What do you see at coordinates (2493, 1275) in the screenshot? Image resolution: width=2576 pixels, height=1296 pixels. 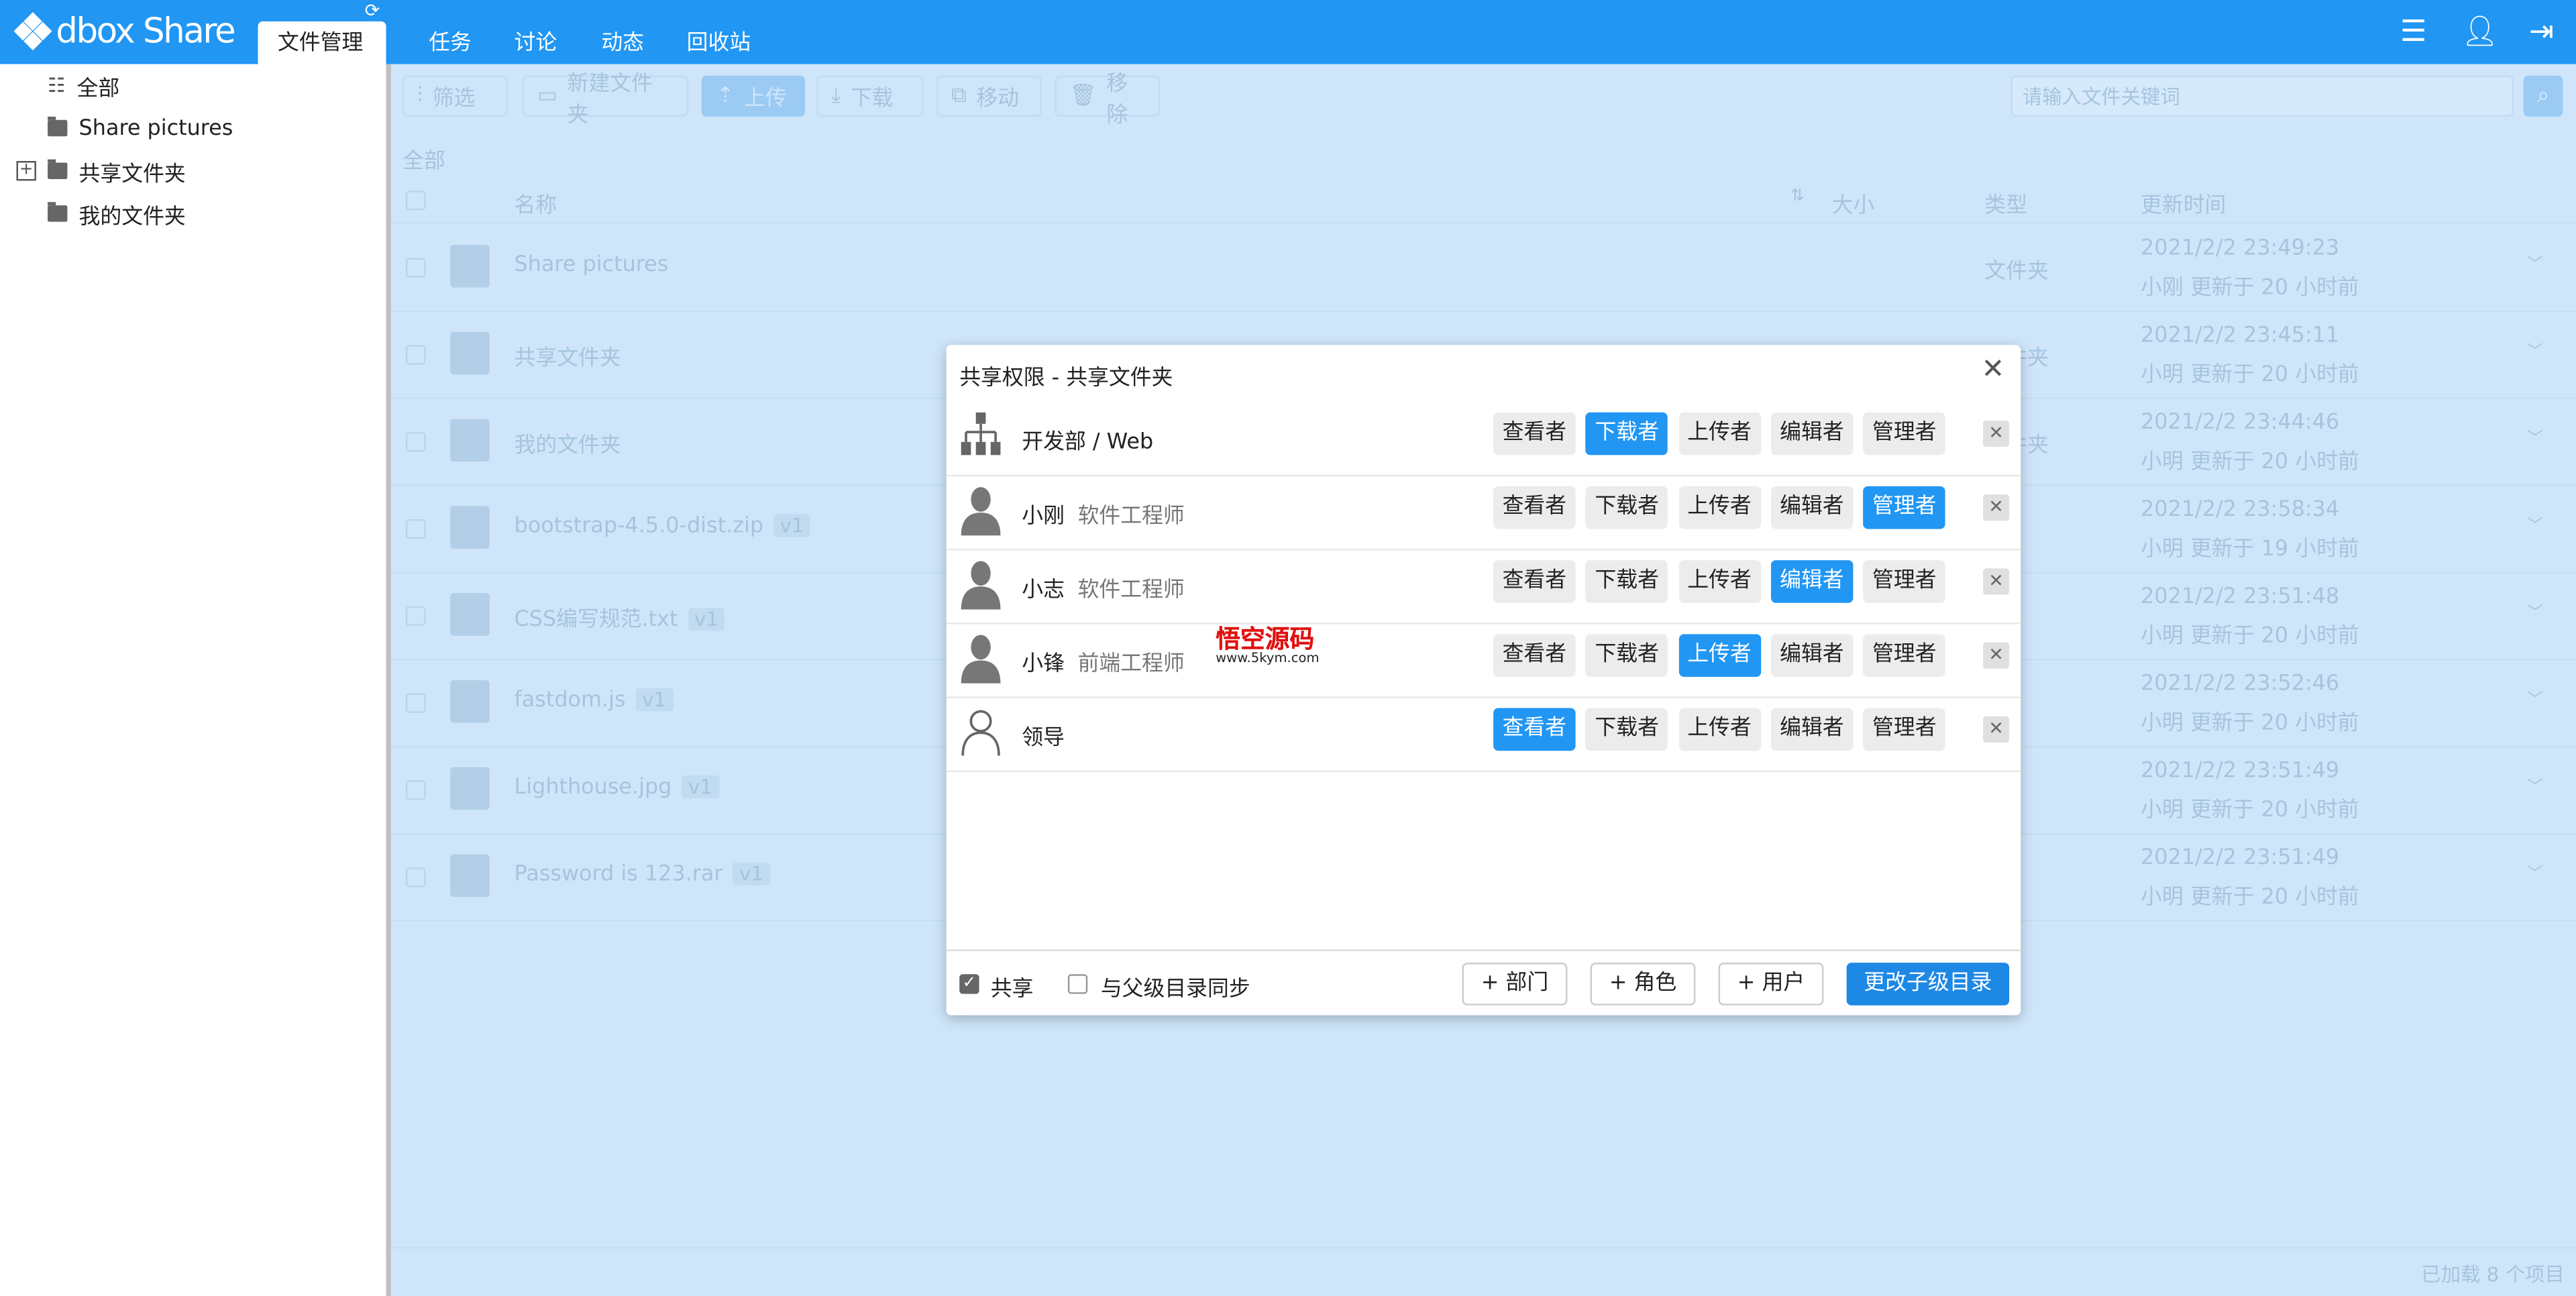 I see `status-text: 已加载 8 个项目` at bounding box center [2493, 1275].